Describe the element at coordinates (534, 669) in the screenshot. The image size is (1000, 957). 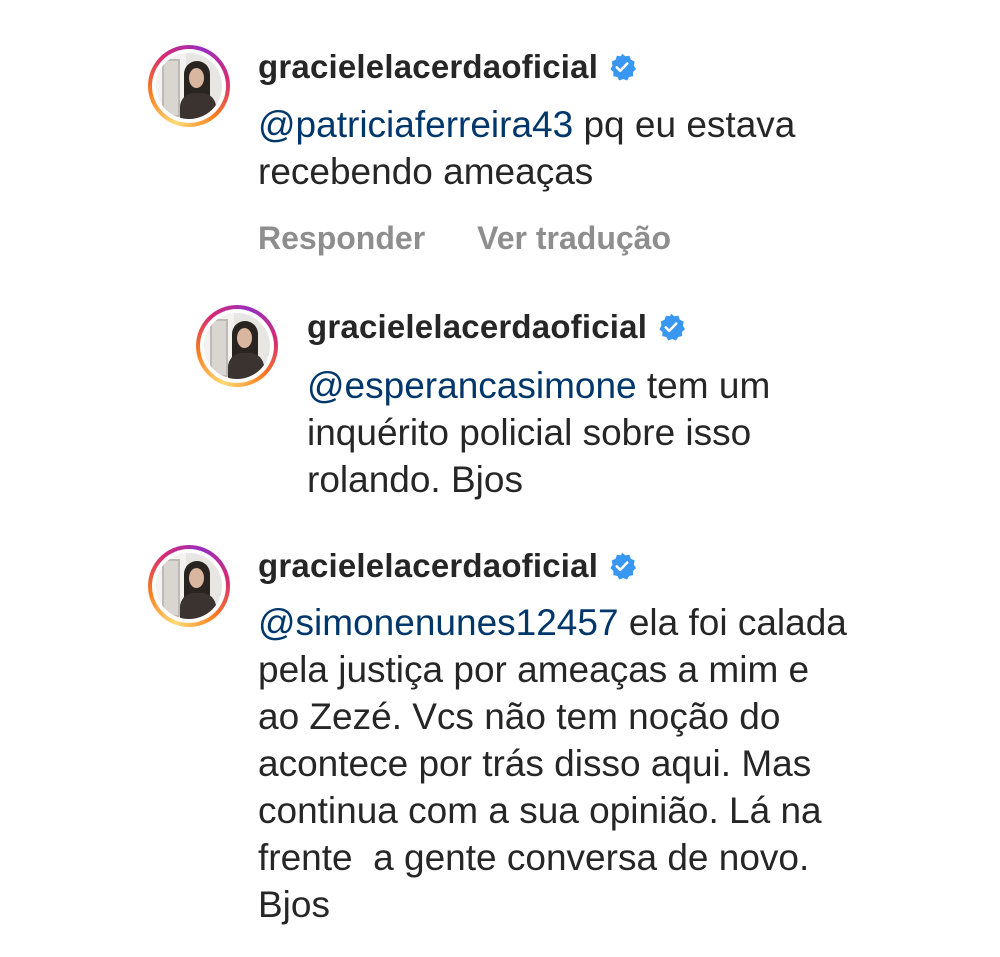
I see `comment-line: pela justiça por ameaças a mim e` at that location.